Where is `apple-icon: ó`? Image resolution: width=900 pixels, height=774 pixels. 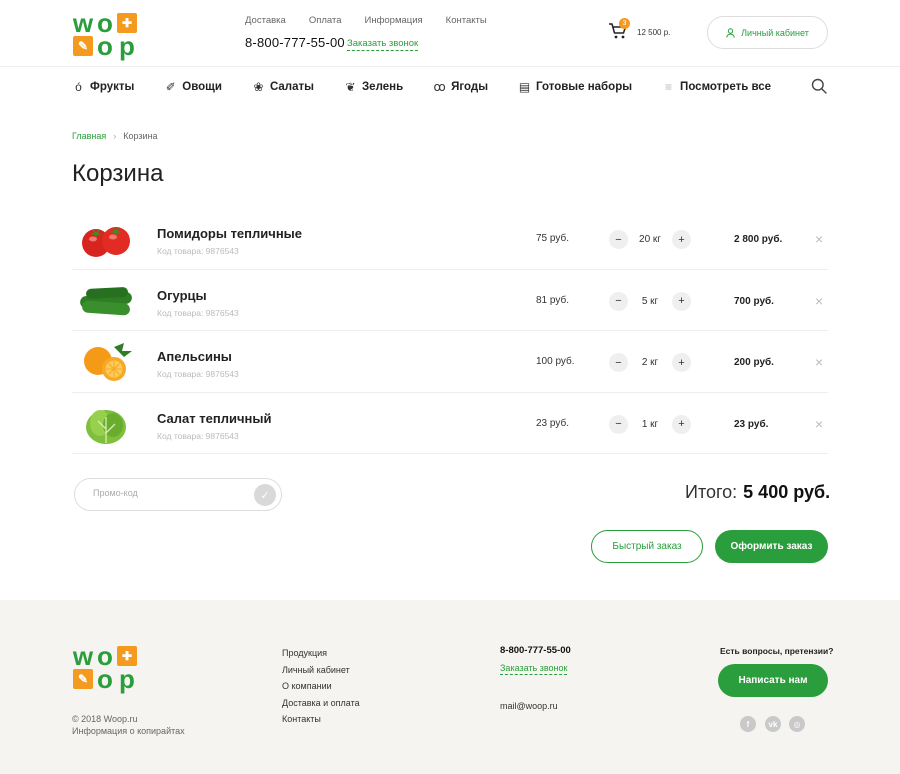 apple-icon: ó is located at coordinates (78, 87).